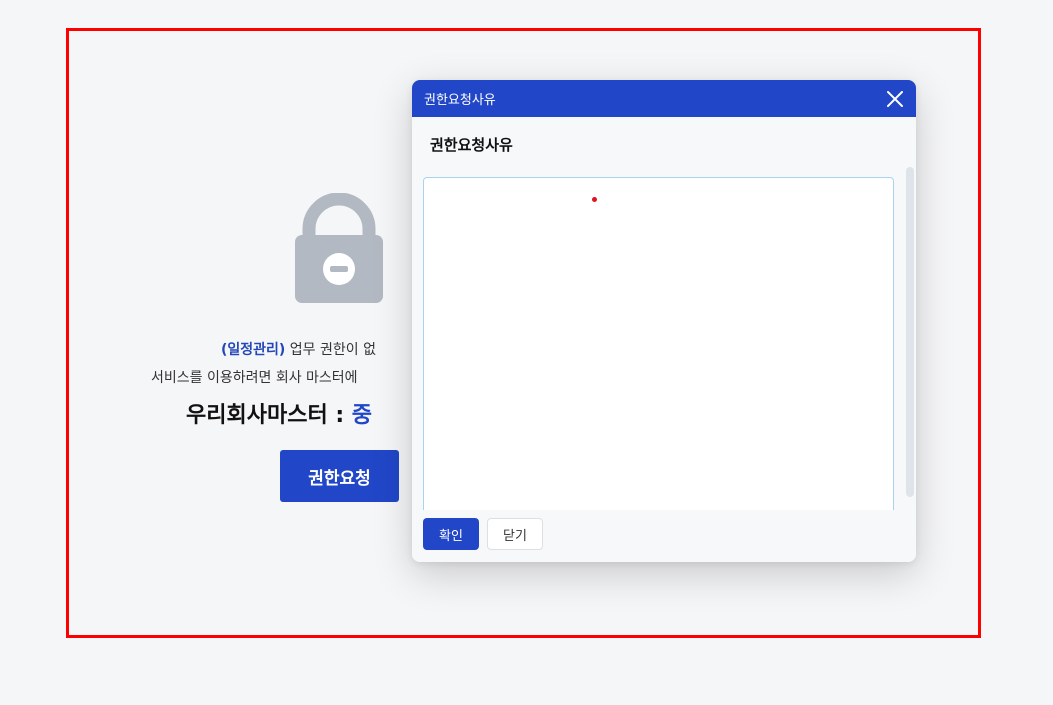 This screenshot has height=705, width=1053. Describe the element at coordinates (471, 145) in the screenshot. I see `dialog-subtitle: 권한요청사유` at that location.